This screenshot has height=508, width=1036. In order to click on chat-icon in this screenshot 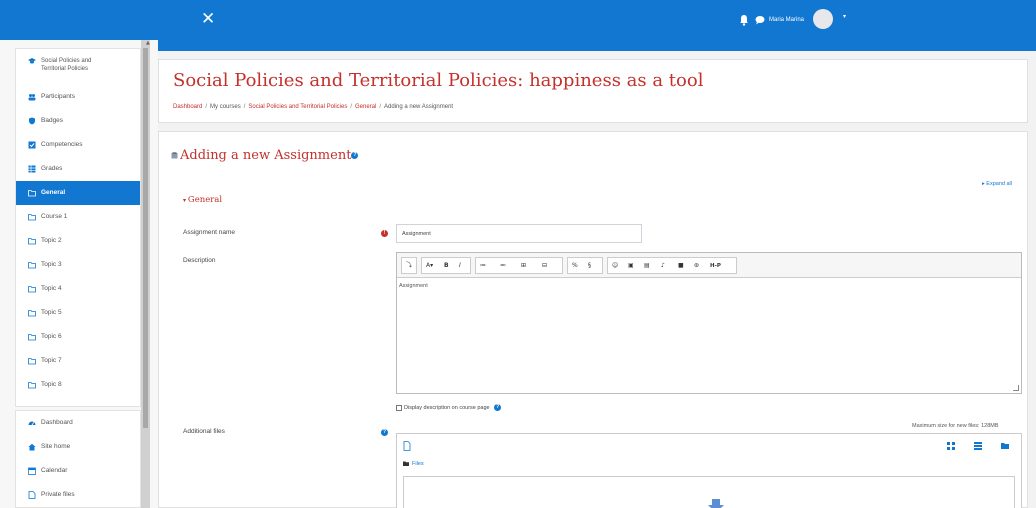, I will do `click(760, 20)`.